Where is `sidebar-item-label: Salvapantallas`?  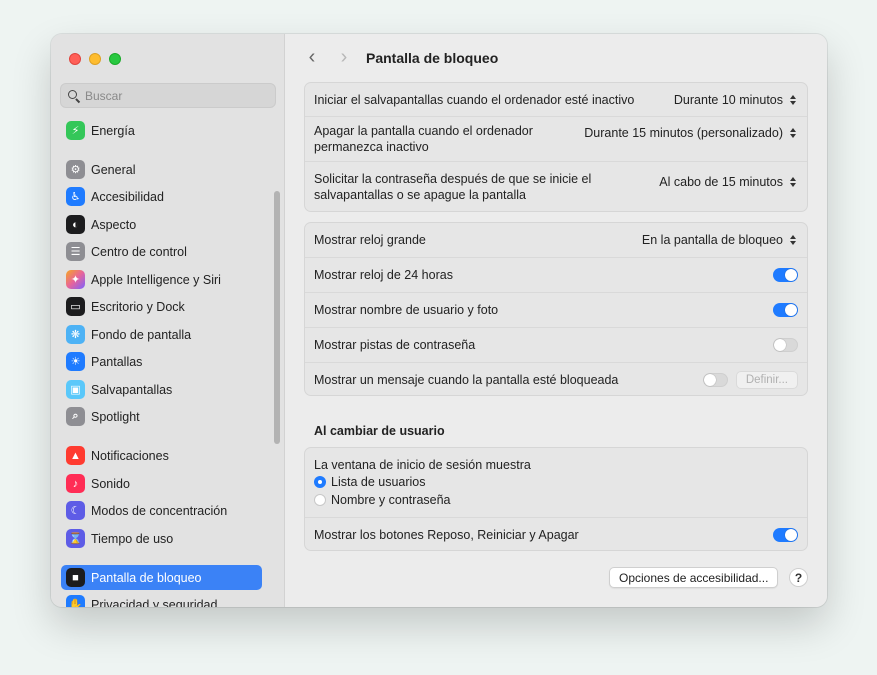 sidebar-item-label: Salvapantallas is located at coordinates (132, 389).